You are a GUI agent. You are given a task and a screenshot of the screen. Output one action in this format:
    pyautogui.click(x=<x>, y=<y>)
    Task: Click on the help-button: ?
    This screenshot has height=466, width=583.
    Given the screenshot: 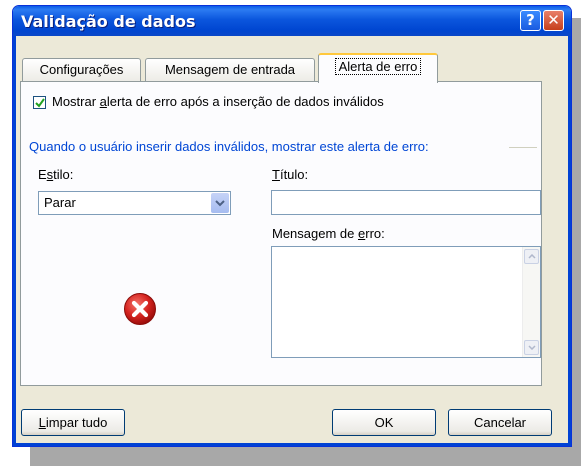 What is the action you would take?
    pyautogui.click(x=530, y=20)
    